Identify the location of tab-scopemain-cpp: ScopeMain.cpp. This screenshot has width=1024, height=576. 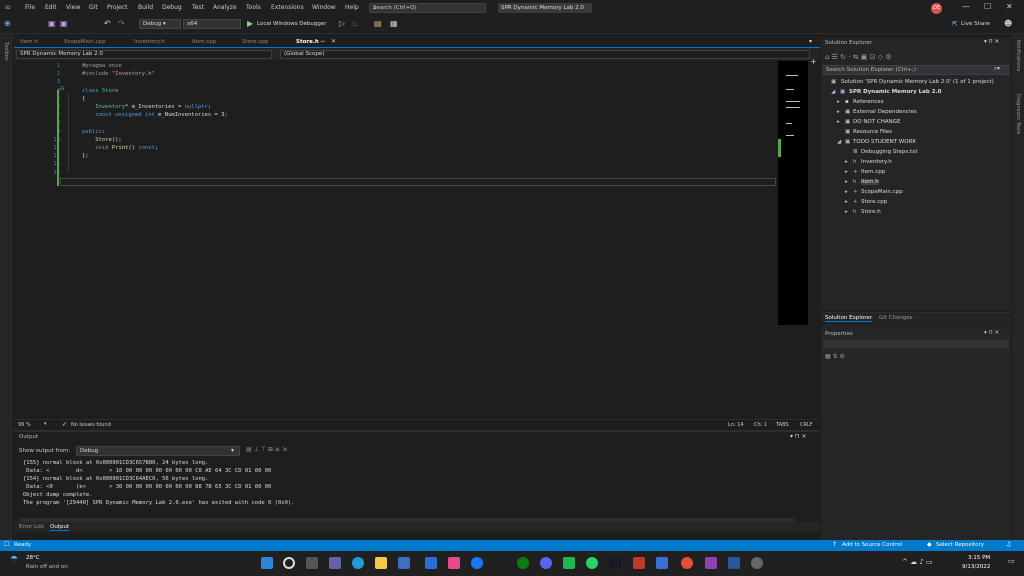
(85, 42).